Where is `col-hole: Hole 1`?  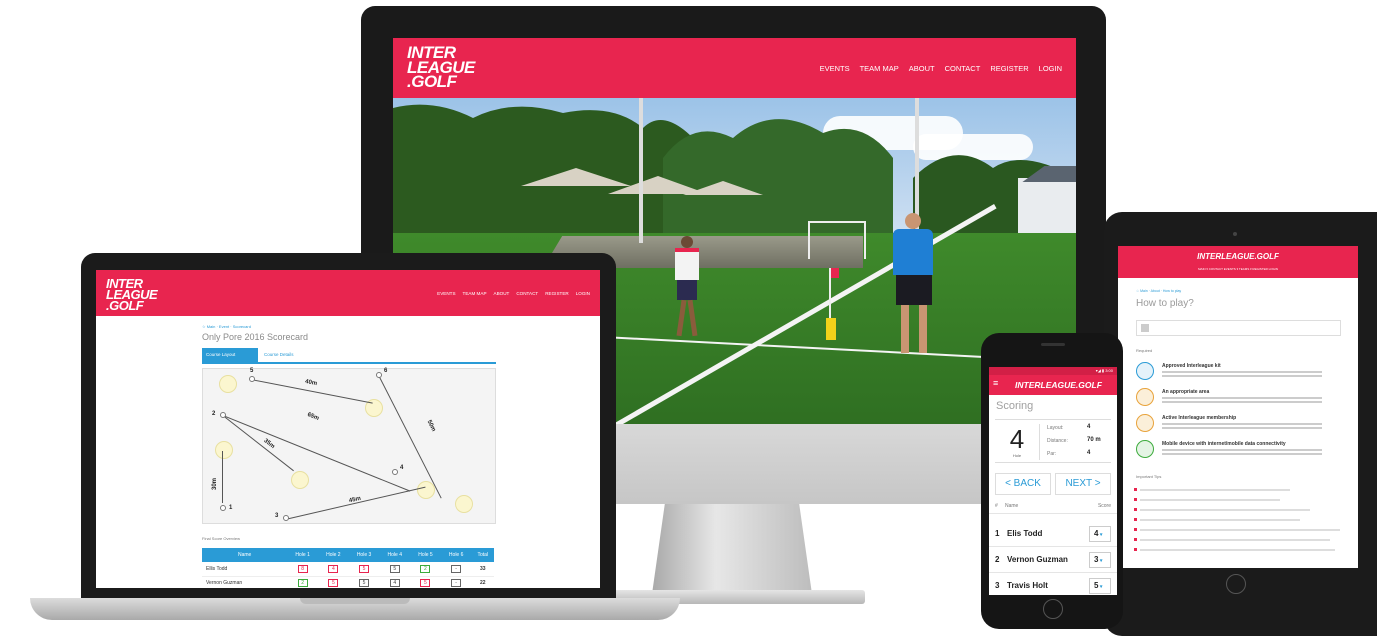
col-hole: Hole 1 is located at coordinates (302, 555).